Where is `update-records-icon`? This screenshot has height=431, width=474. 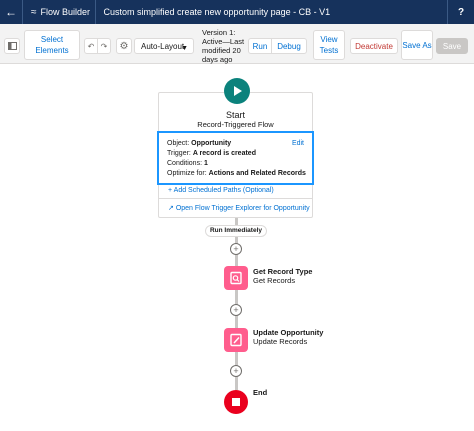
update-records-icon is located at coordinates (236, 340).